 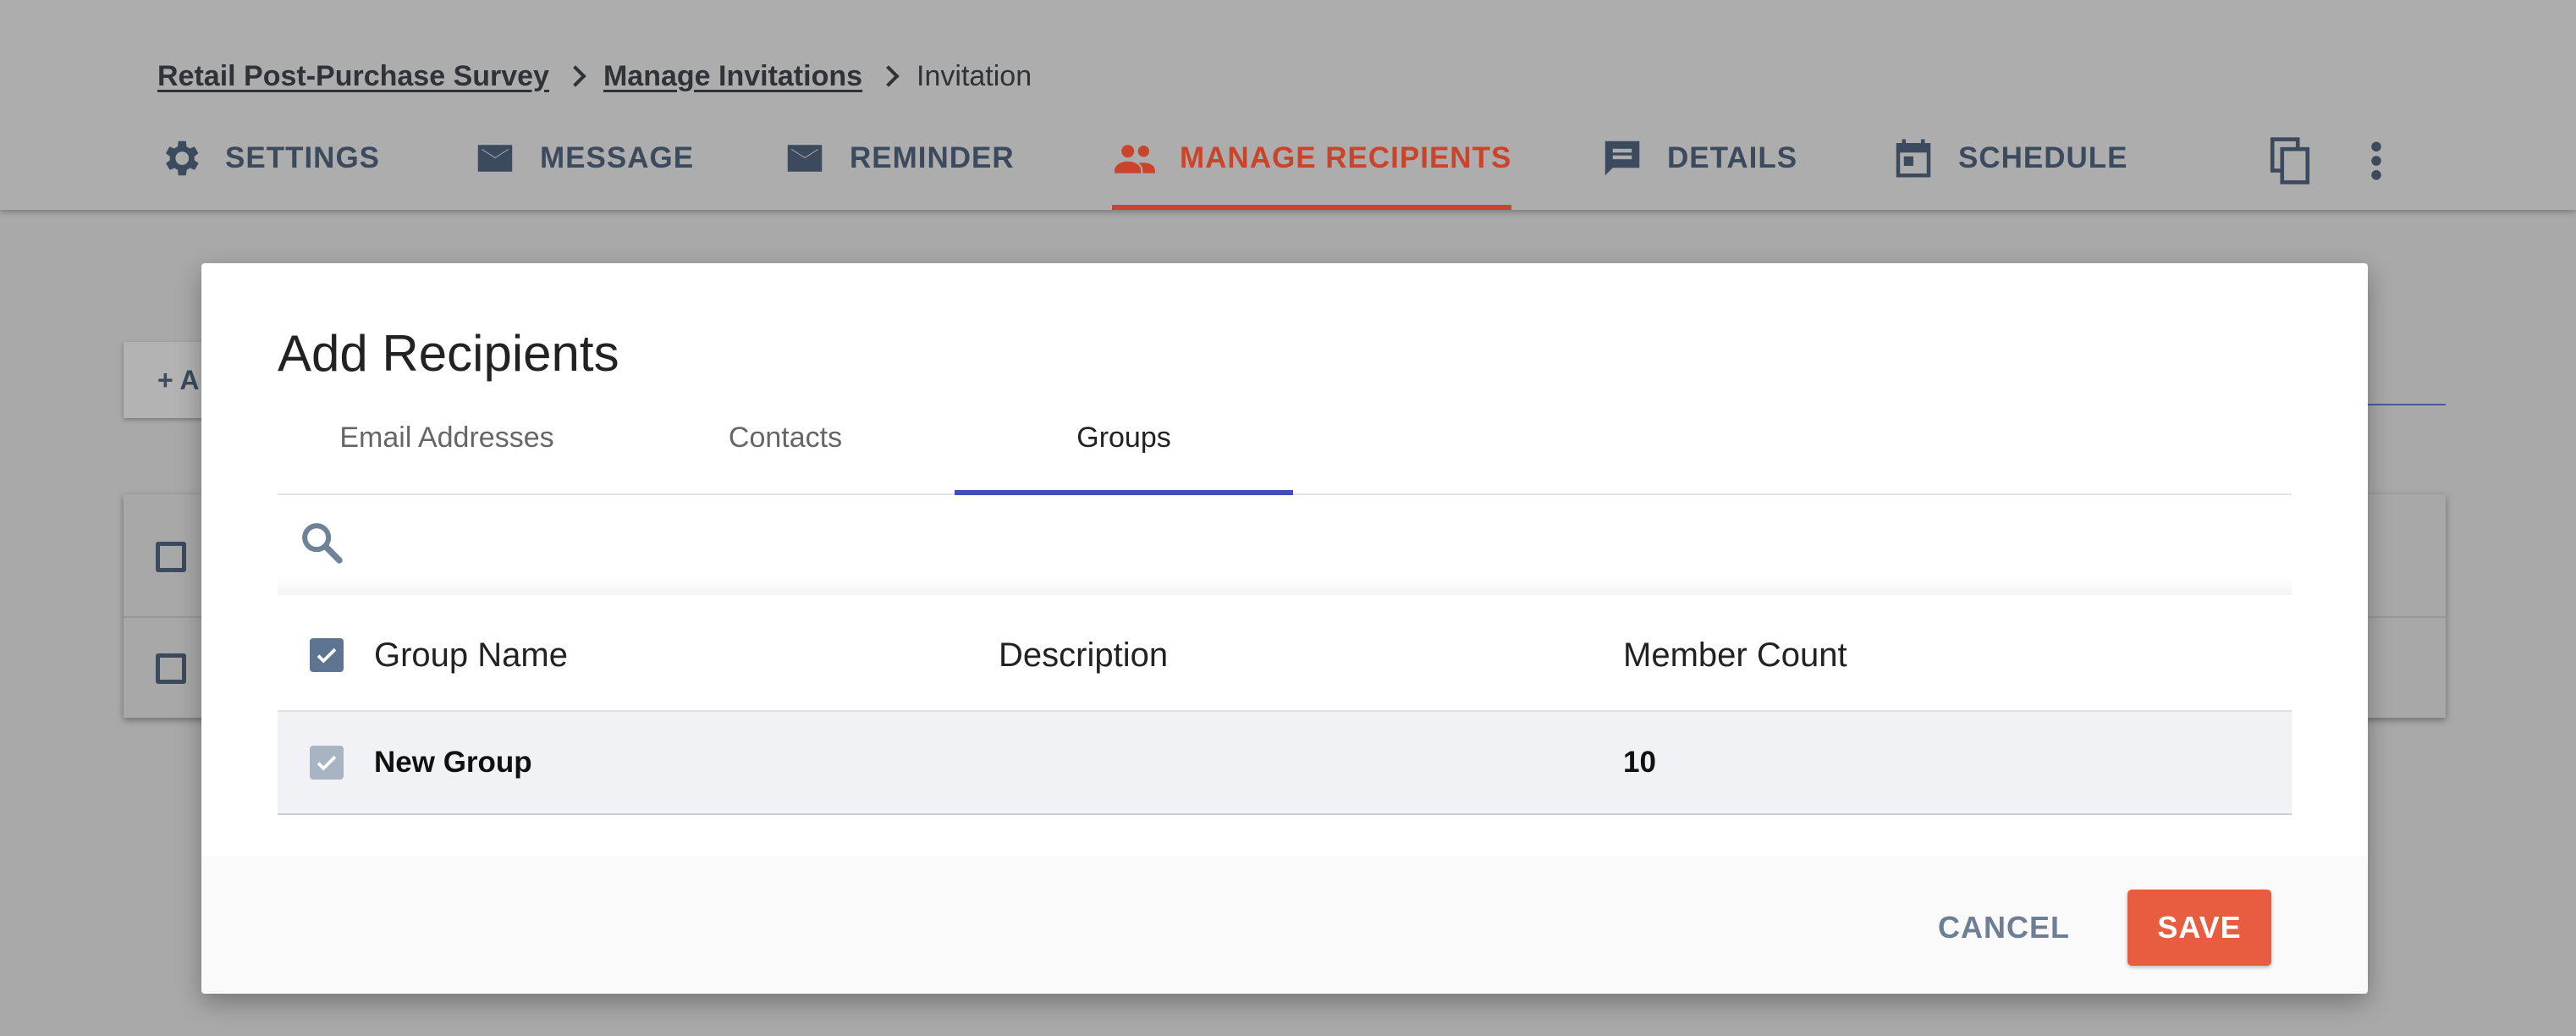 What do you see at coordinates (732, 76) in the screenshot?
I see `breadcrumb-manage-invitations-link: Manage Invitations` at bounding box center [732, 76].